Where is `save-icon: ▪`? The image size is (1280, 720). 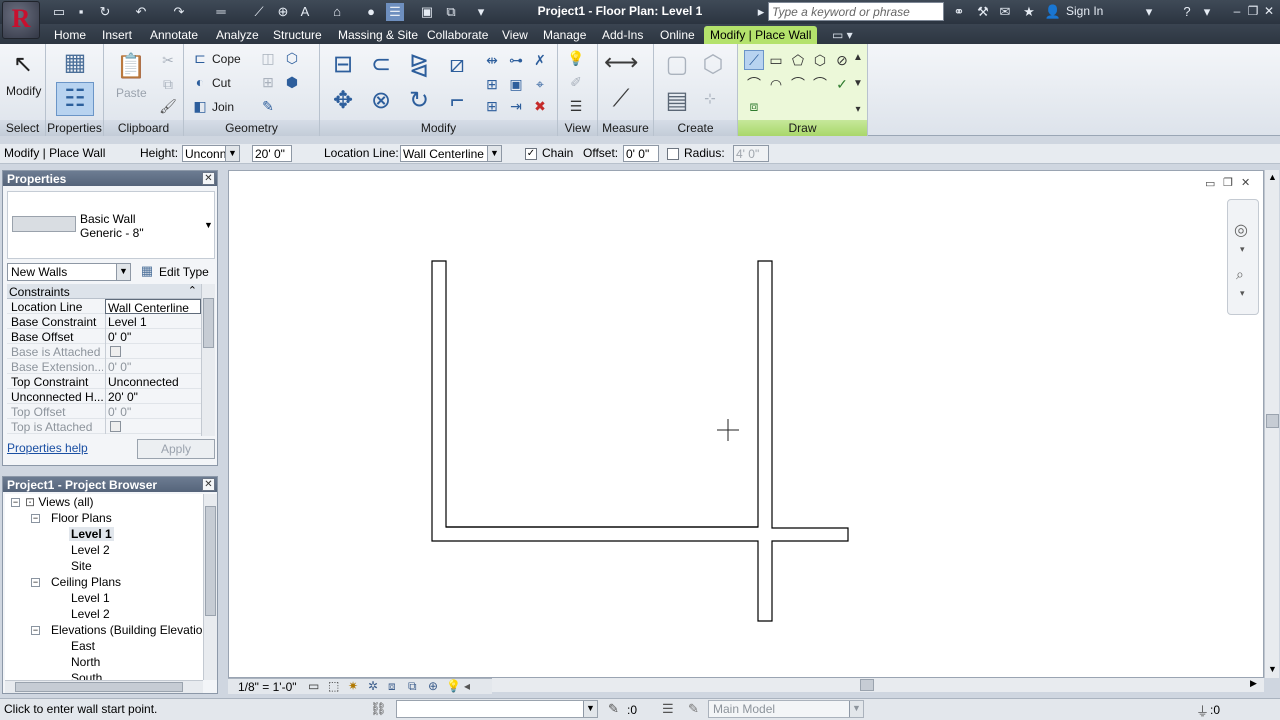
save-icon: ▪ is located at coordinates (81, 12).